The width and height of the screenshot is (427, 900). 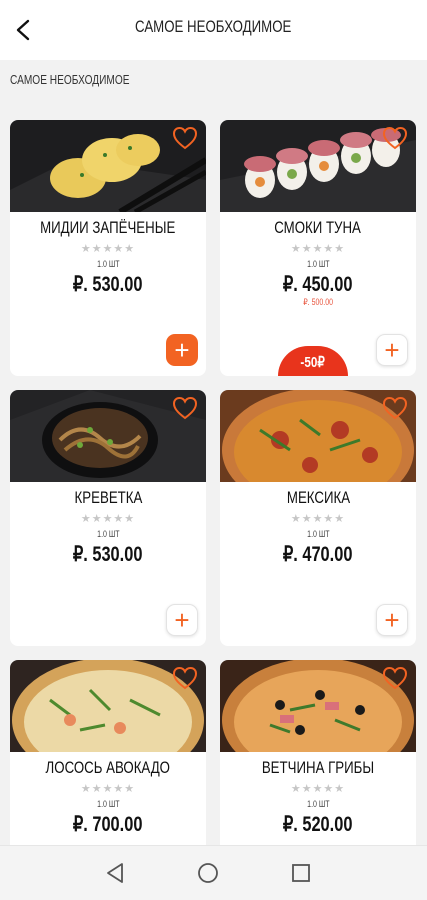 What do you see at coordinates (318, 824) in the screenshot?
I see `product-price: ₽. 520.00` at bounding box center [318, 824].